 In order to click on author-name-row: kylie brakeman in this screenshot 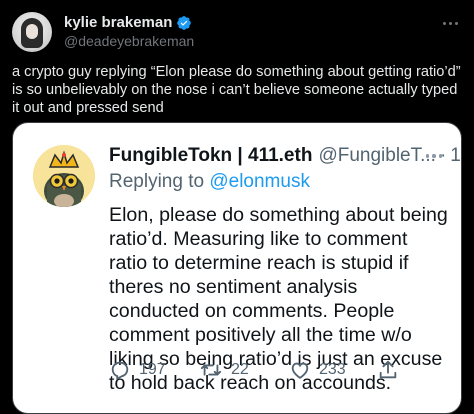, I will do `click(128, 22)`.